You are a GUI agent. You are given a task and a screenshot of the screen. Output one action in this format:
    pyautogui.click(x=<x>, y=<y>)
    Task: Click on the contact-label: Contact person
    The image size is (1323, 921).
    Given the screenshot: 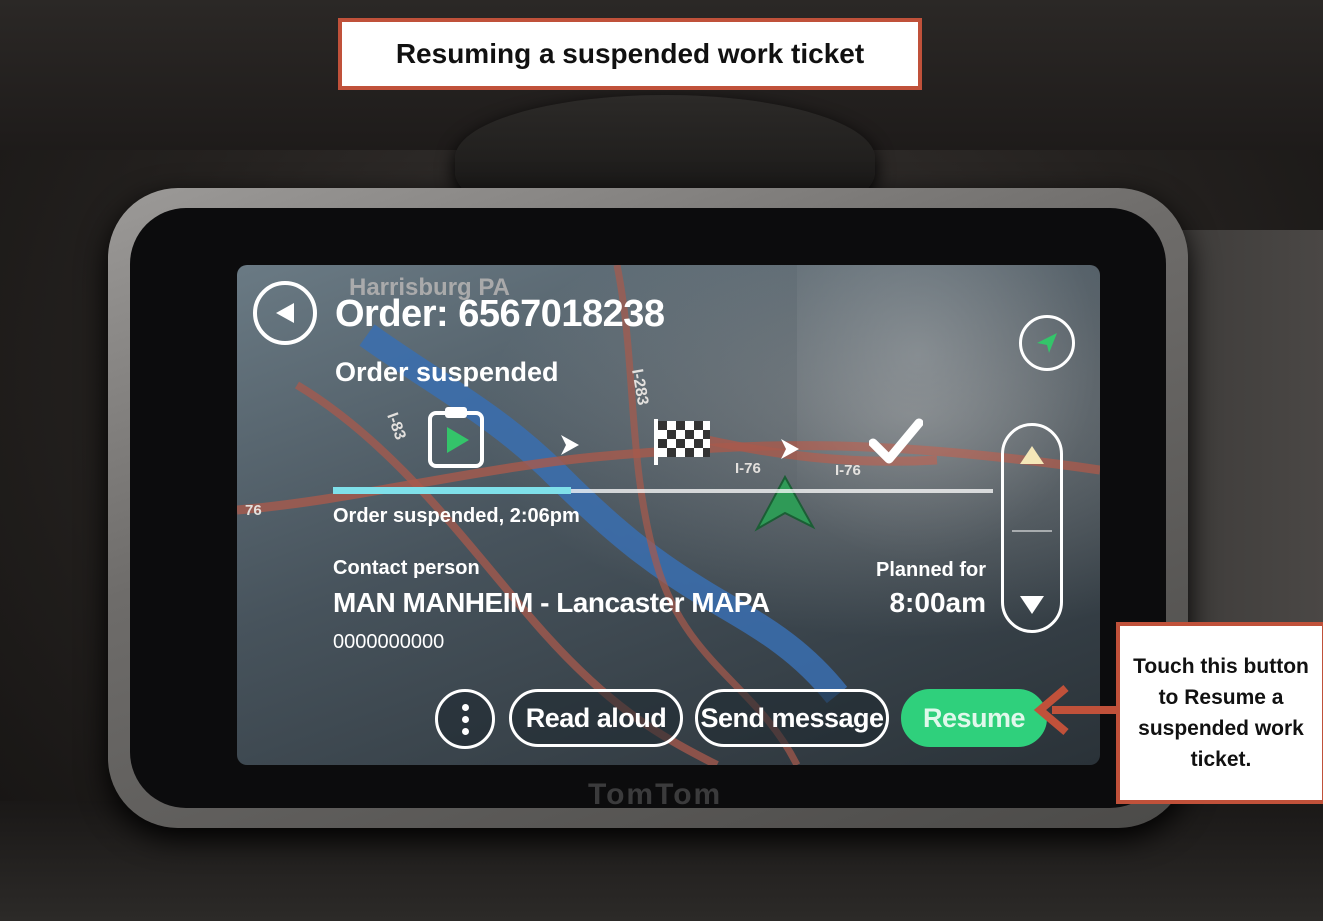 What is the action you would take?
    pyautogui.click(x=406, y=568)
    